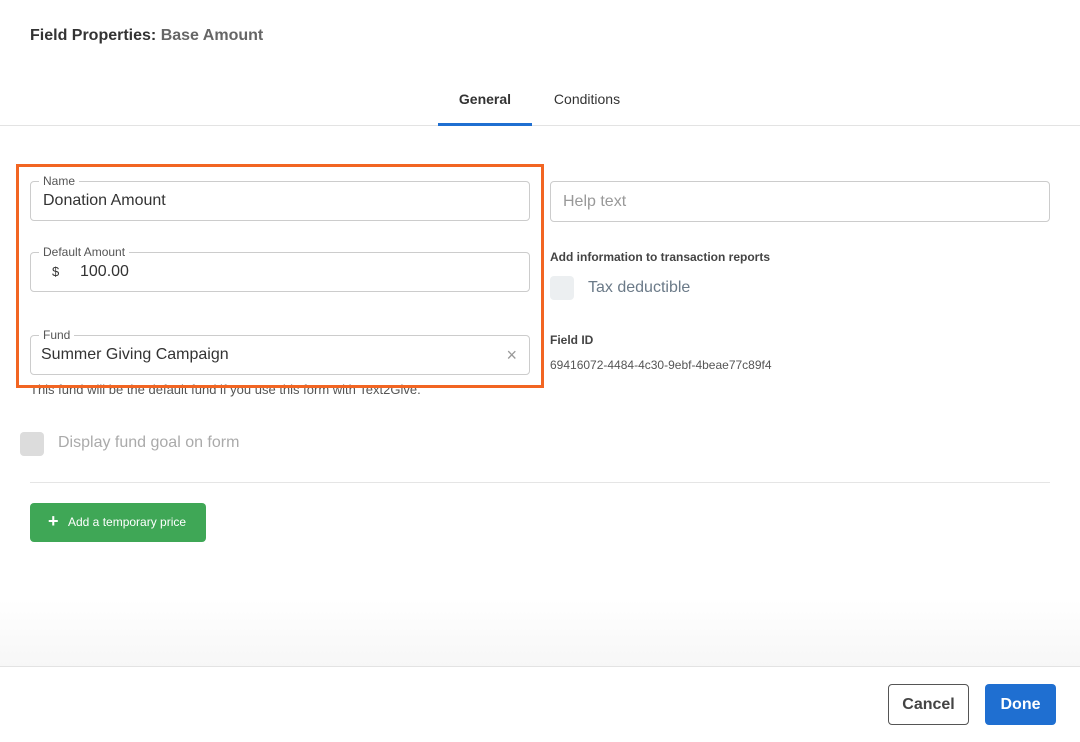 Image resolution: width=1080 pixels, height=742 pixels. I want to click on default-amount-field: Default Amount $ 100.00, so click(280, 268).